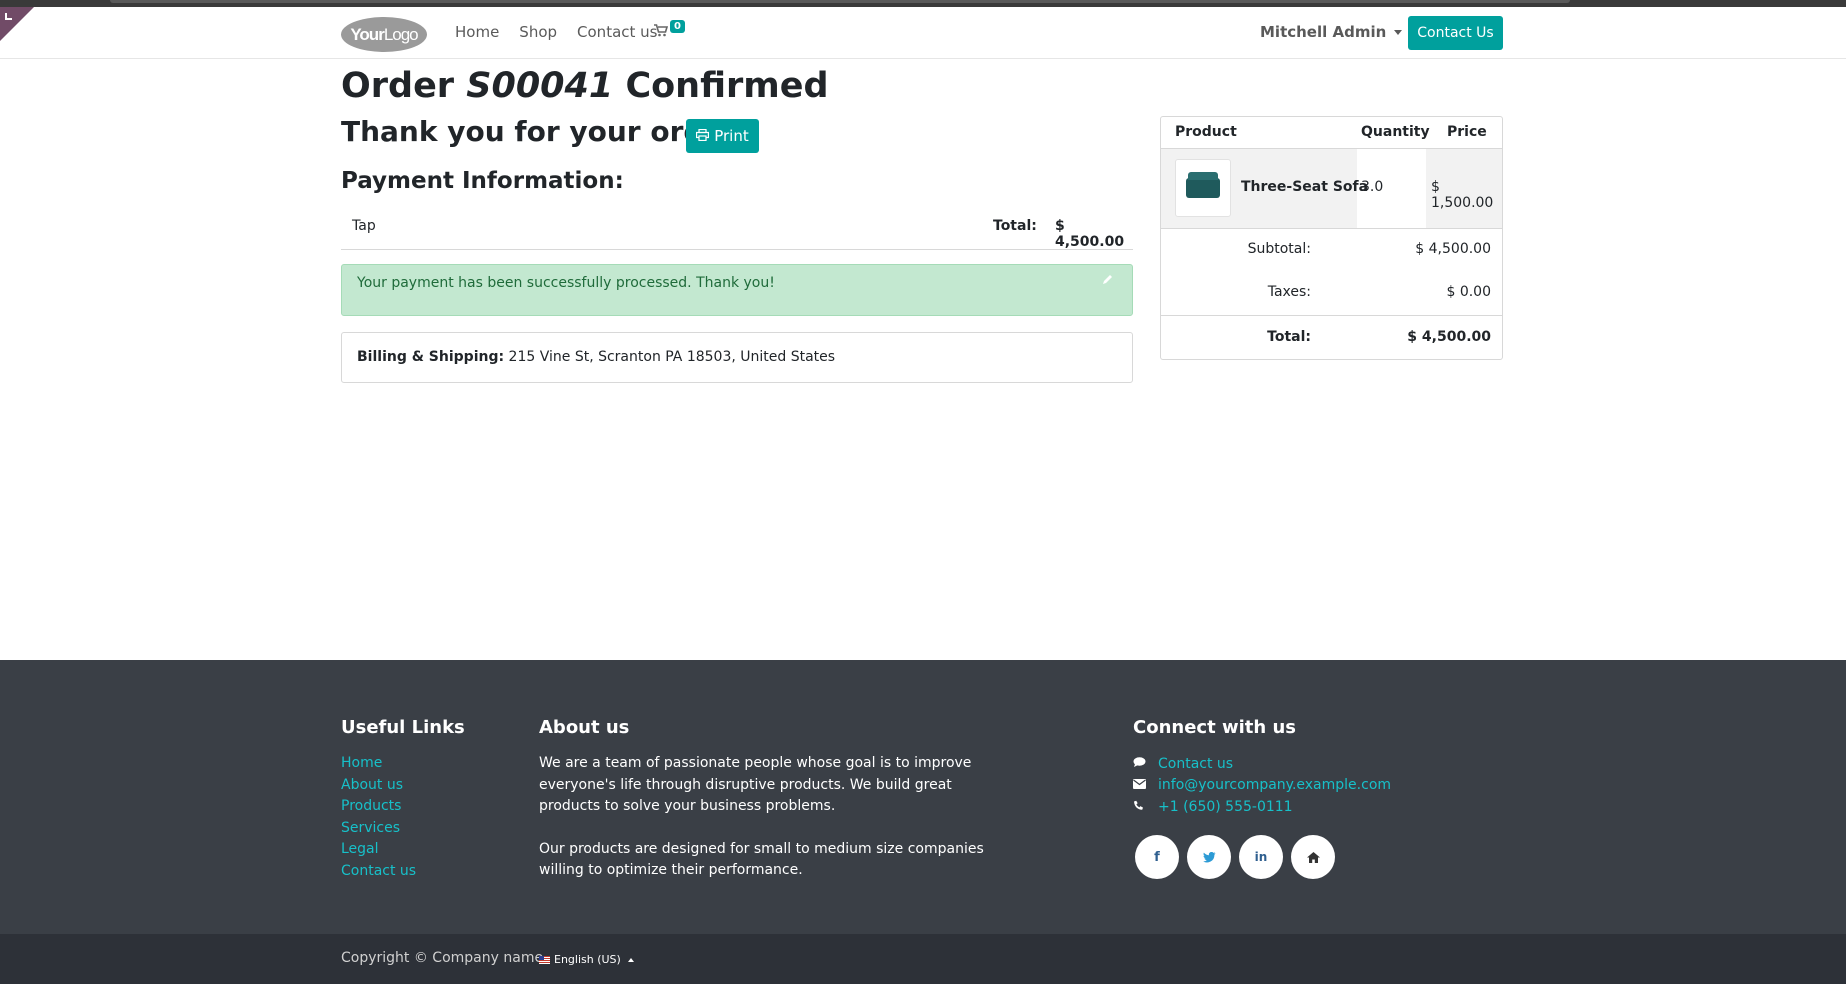 This screenshot has width=1846, height=984. Describe the element at coordinates (1305, 187) in the screenshot. I see `product-name: Three-Seat Sofa` at that location.